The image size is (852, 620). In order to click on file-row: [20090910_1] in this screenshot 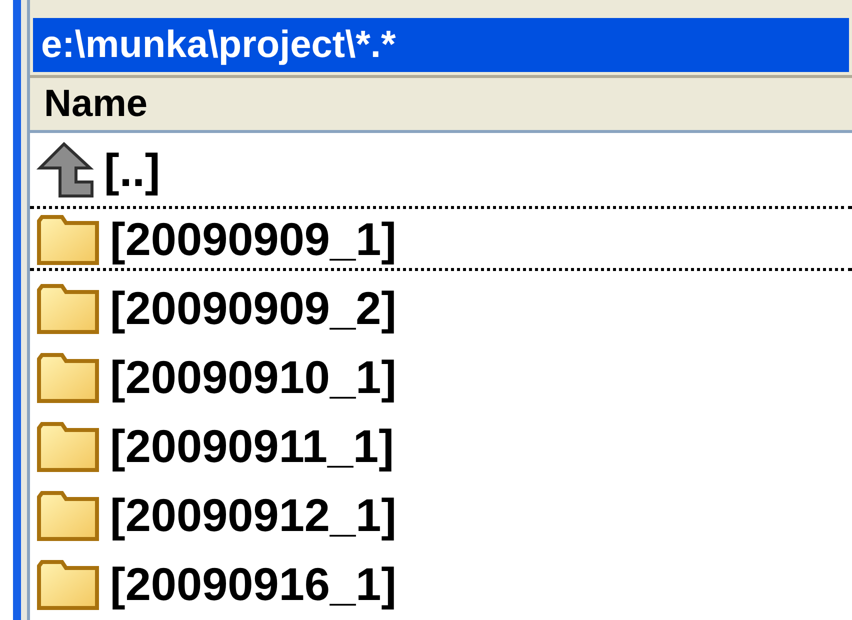, I will do `click(441, 376)`.